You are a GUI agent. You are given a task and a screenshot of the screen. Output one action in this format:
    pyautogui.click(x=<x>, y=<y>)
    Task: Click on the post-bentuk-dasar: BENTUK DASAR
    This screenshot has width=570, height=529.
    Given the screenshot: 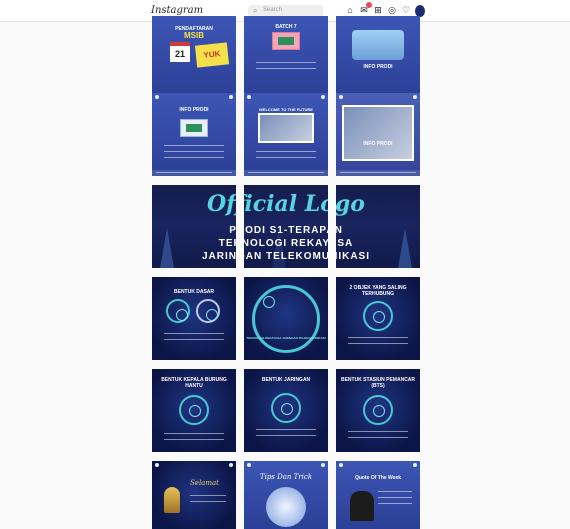 What is the action you would take?
    pyautogui.click(x=194, y=318)
    